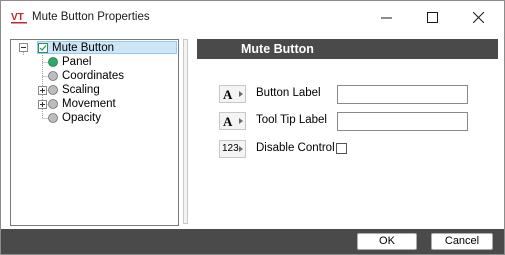 This screenshot has width=505, height=255. Describe the element at coordinates (83, 48) in the screenshot. I see `tree-item-mute-button: Mute Button` at that location.